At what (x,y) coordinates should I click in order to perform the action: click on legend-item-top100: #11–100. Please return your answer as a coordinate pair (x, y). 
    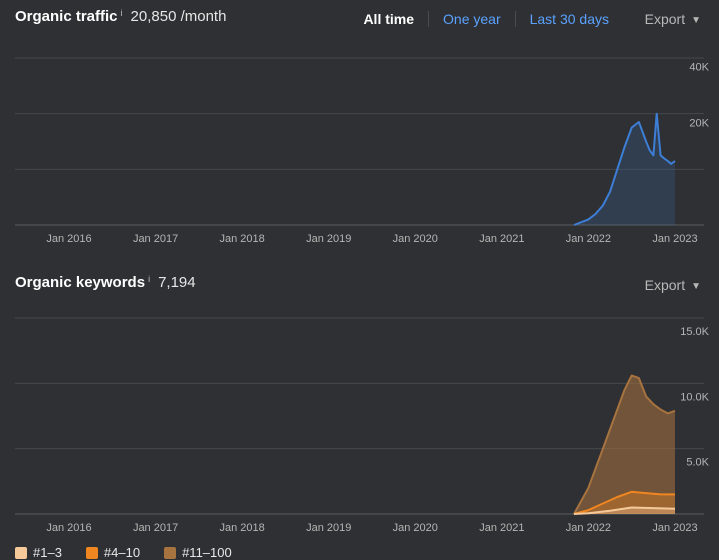
    Looking at the image, I should click on (198, 552).